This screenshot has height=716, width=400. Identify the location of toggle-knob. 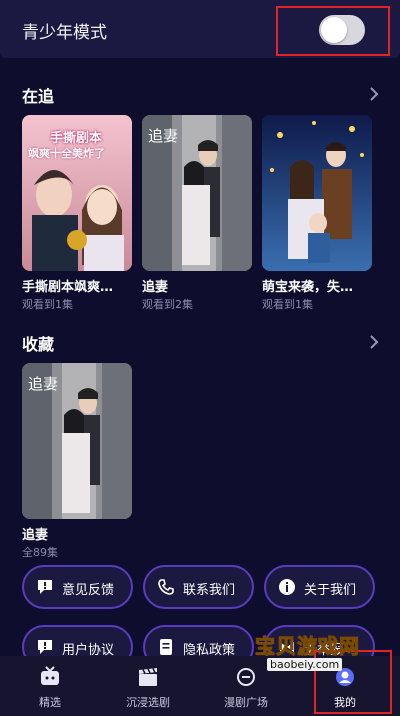
(334, 30).